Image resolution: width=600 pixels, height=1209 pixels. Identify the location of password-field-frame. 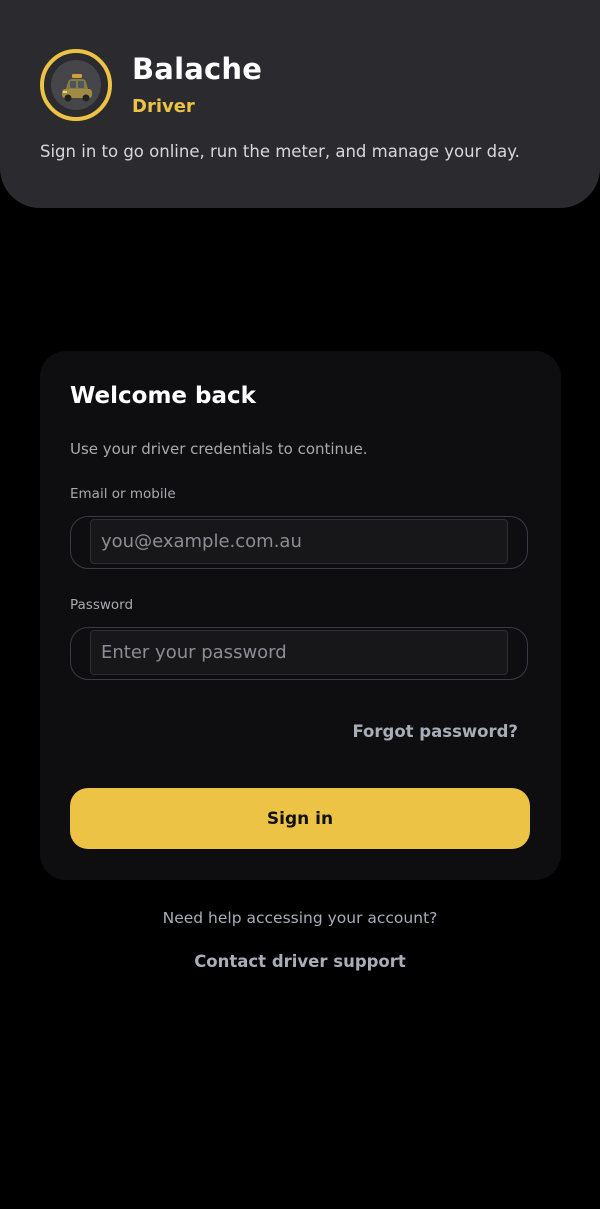
(299, 653).